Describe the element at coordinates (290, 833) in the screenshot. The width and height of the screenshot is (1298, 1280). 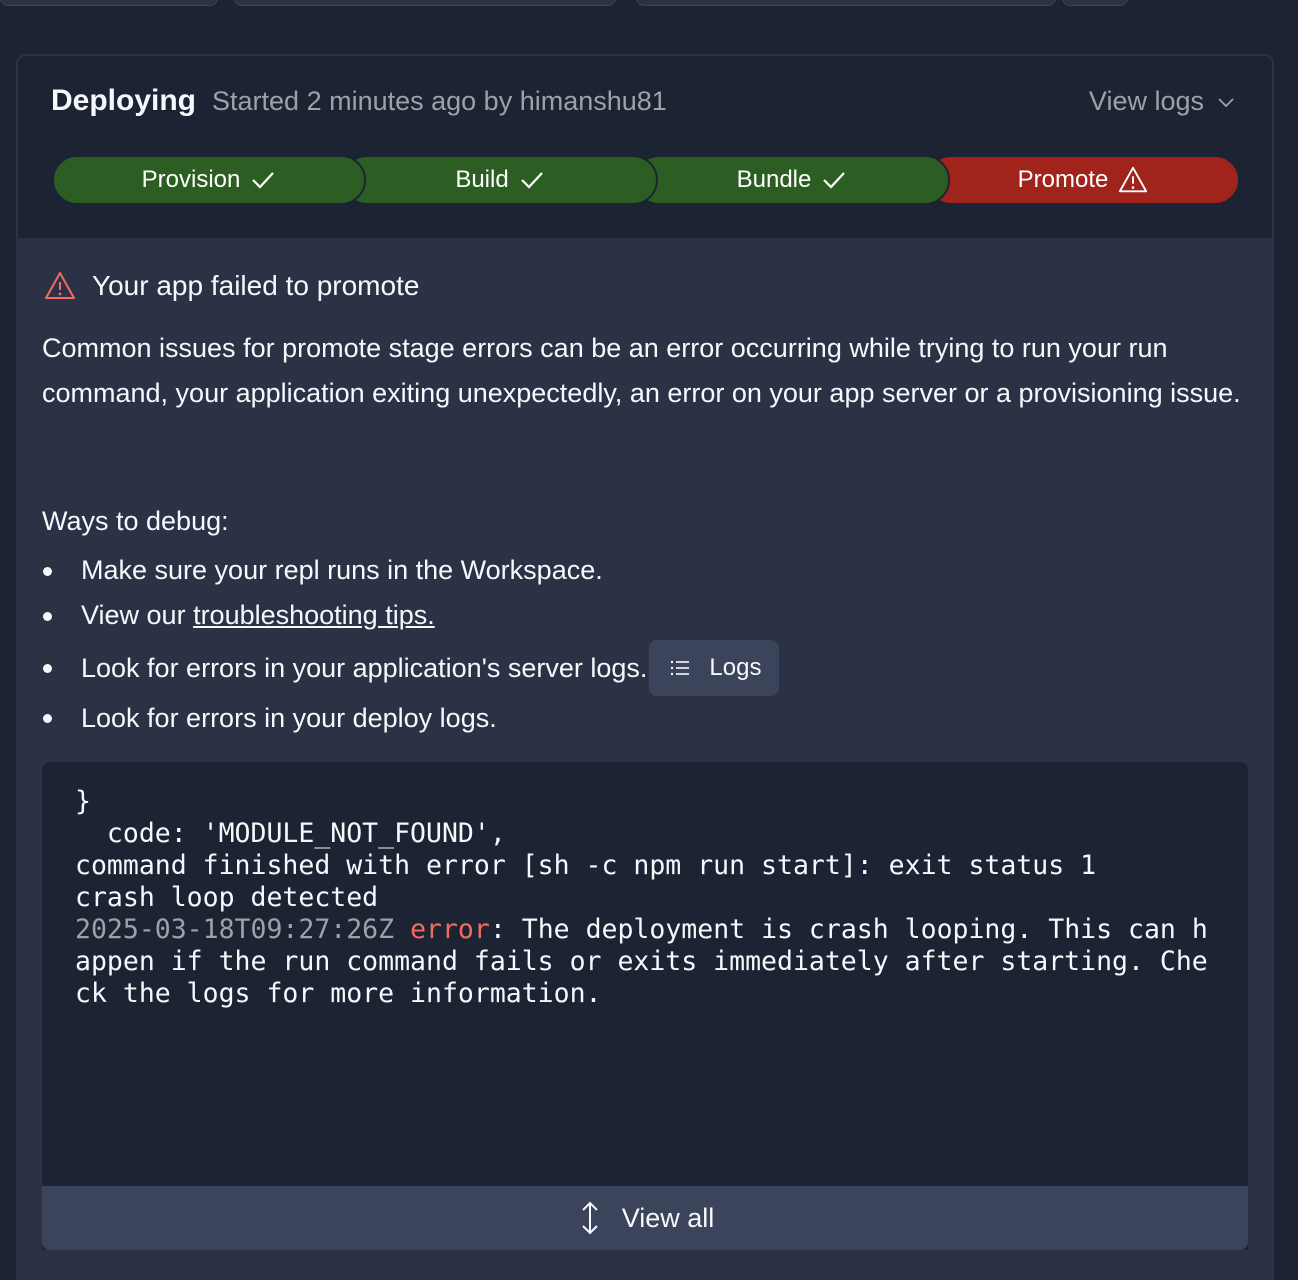
I see `log-line: code: 'MODULE_NOT_FOUND',` at that location.